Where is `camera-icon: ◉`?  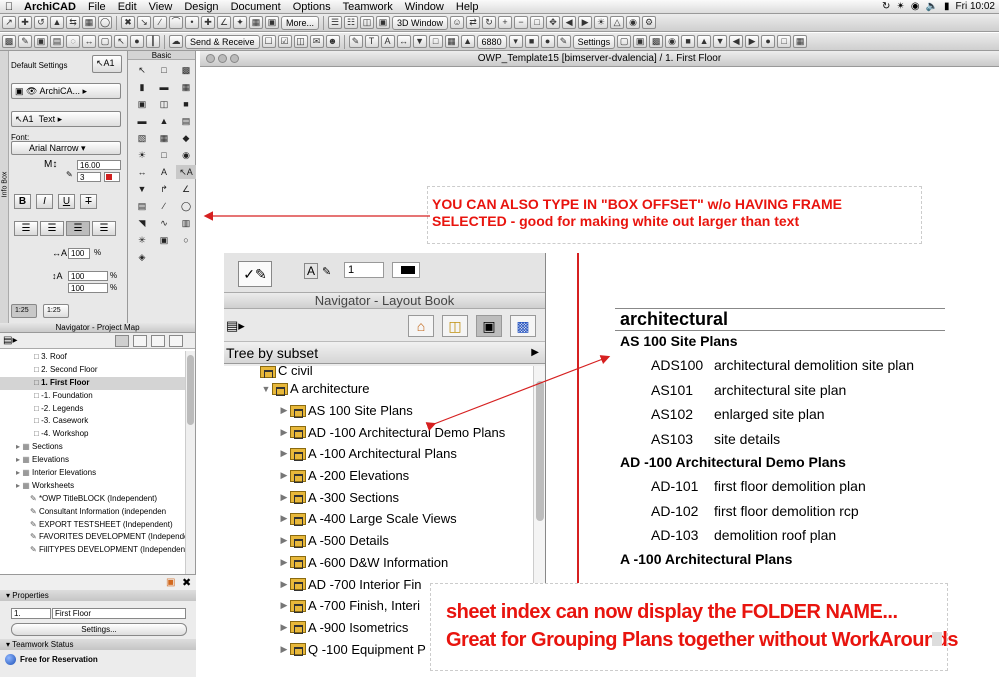 camera-icon: ◉ is located at coordinates (633, 22).